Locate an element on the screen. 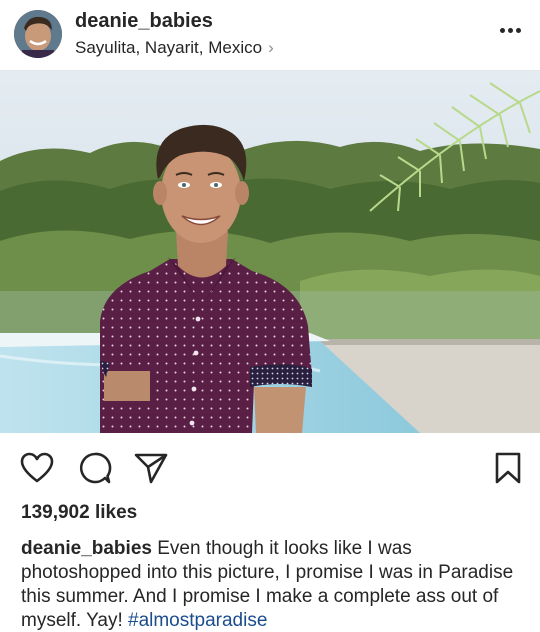  location-label: Sayulita, Nayarit, Mexico is located at coordinates (168, 47).